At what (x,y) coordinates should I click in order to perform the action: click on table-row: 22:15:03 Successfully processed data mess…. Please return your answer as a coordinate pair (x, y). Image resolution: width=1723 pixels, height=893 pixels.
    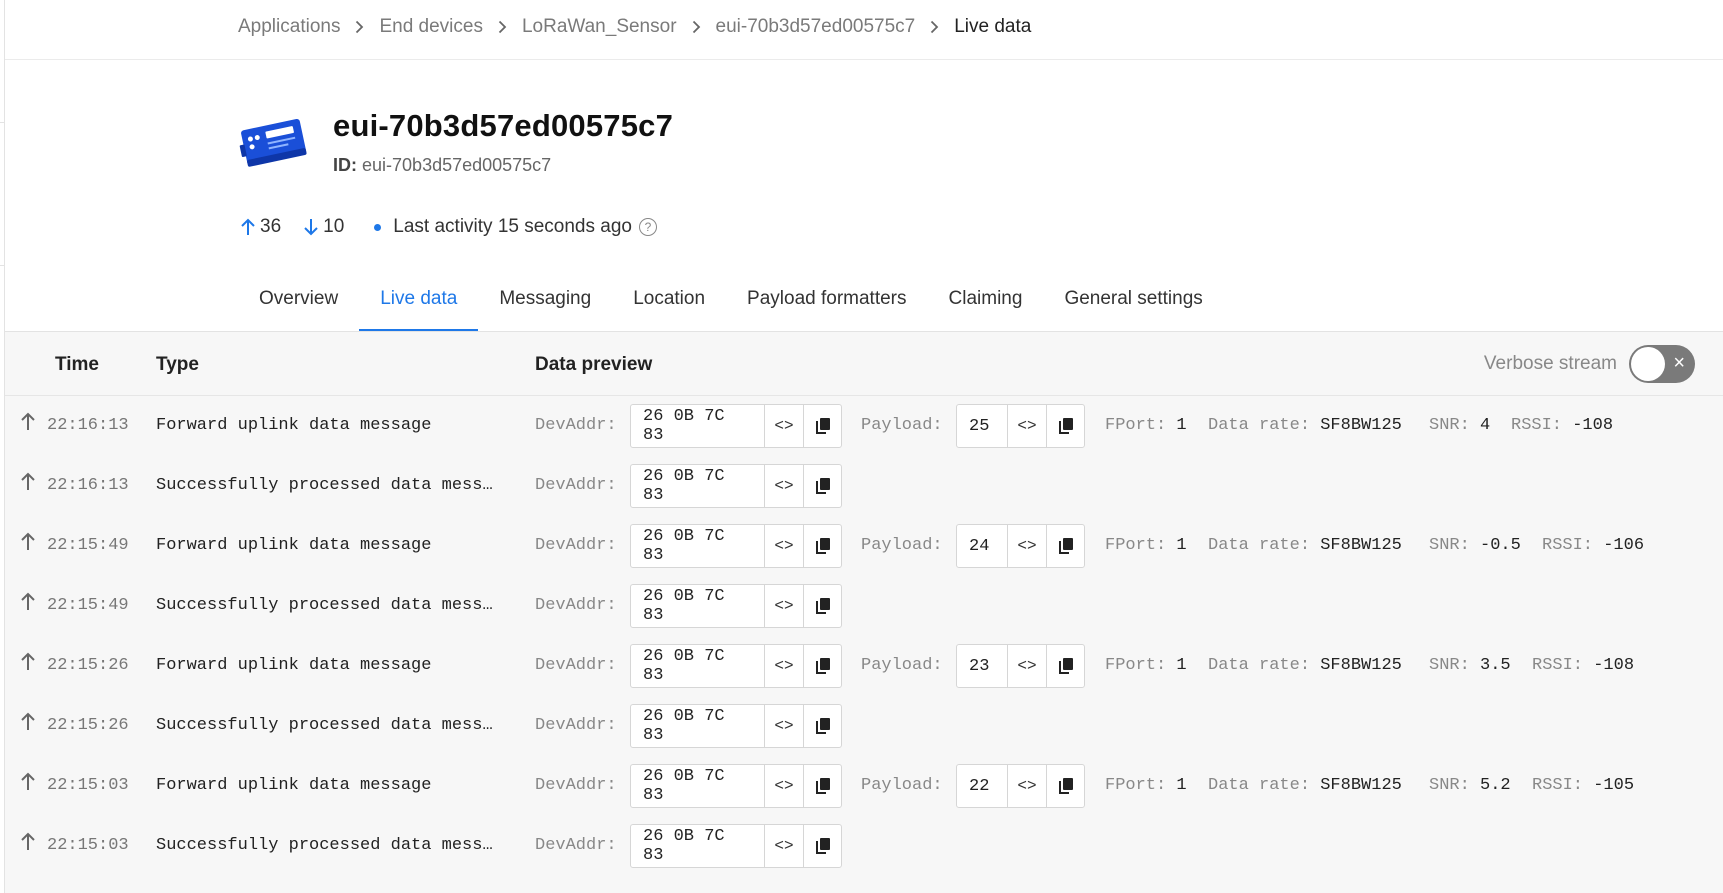
    Looking at the image, I should click on (864, 846).